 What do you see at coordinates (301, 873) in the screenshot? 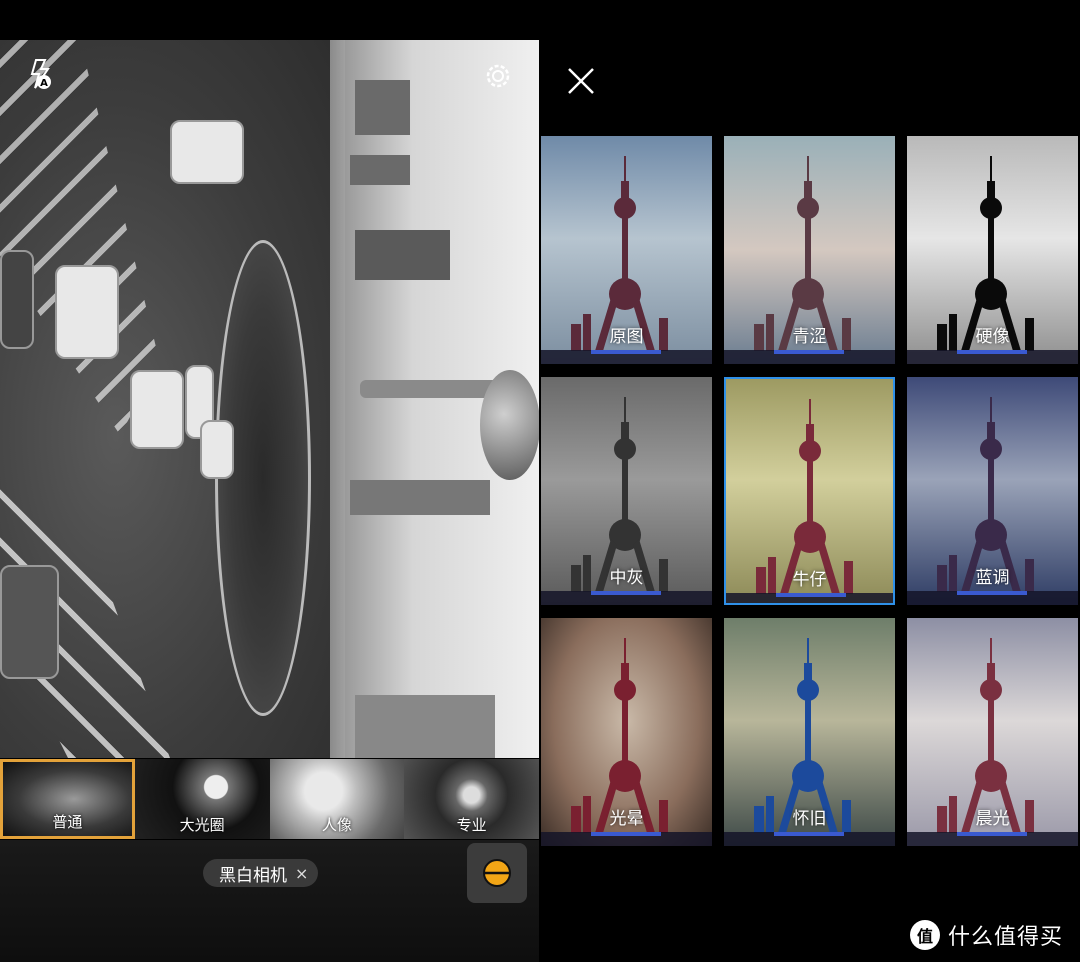
I see `chip-close-icon: ×` at bounding box center [301, 873].